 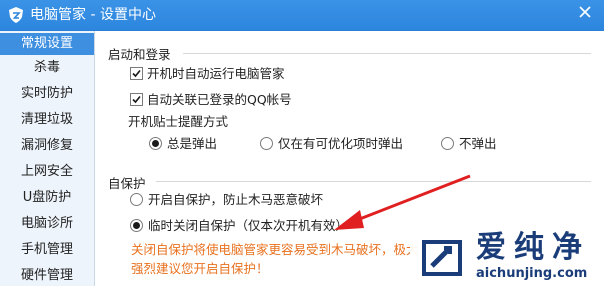 I want to click on title-bar: 电脑管家 - 设置中心, so click(x=302, y=15).